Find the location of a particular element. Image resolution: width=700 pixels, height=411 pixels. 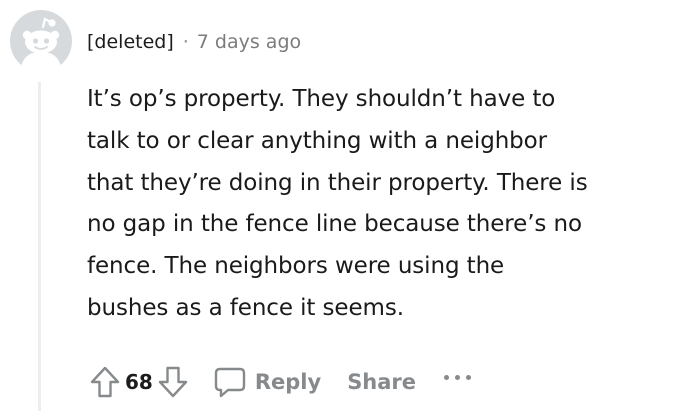

comment-body-line: bushes as a fence it seems. is located at coordinates (245, 307).